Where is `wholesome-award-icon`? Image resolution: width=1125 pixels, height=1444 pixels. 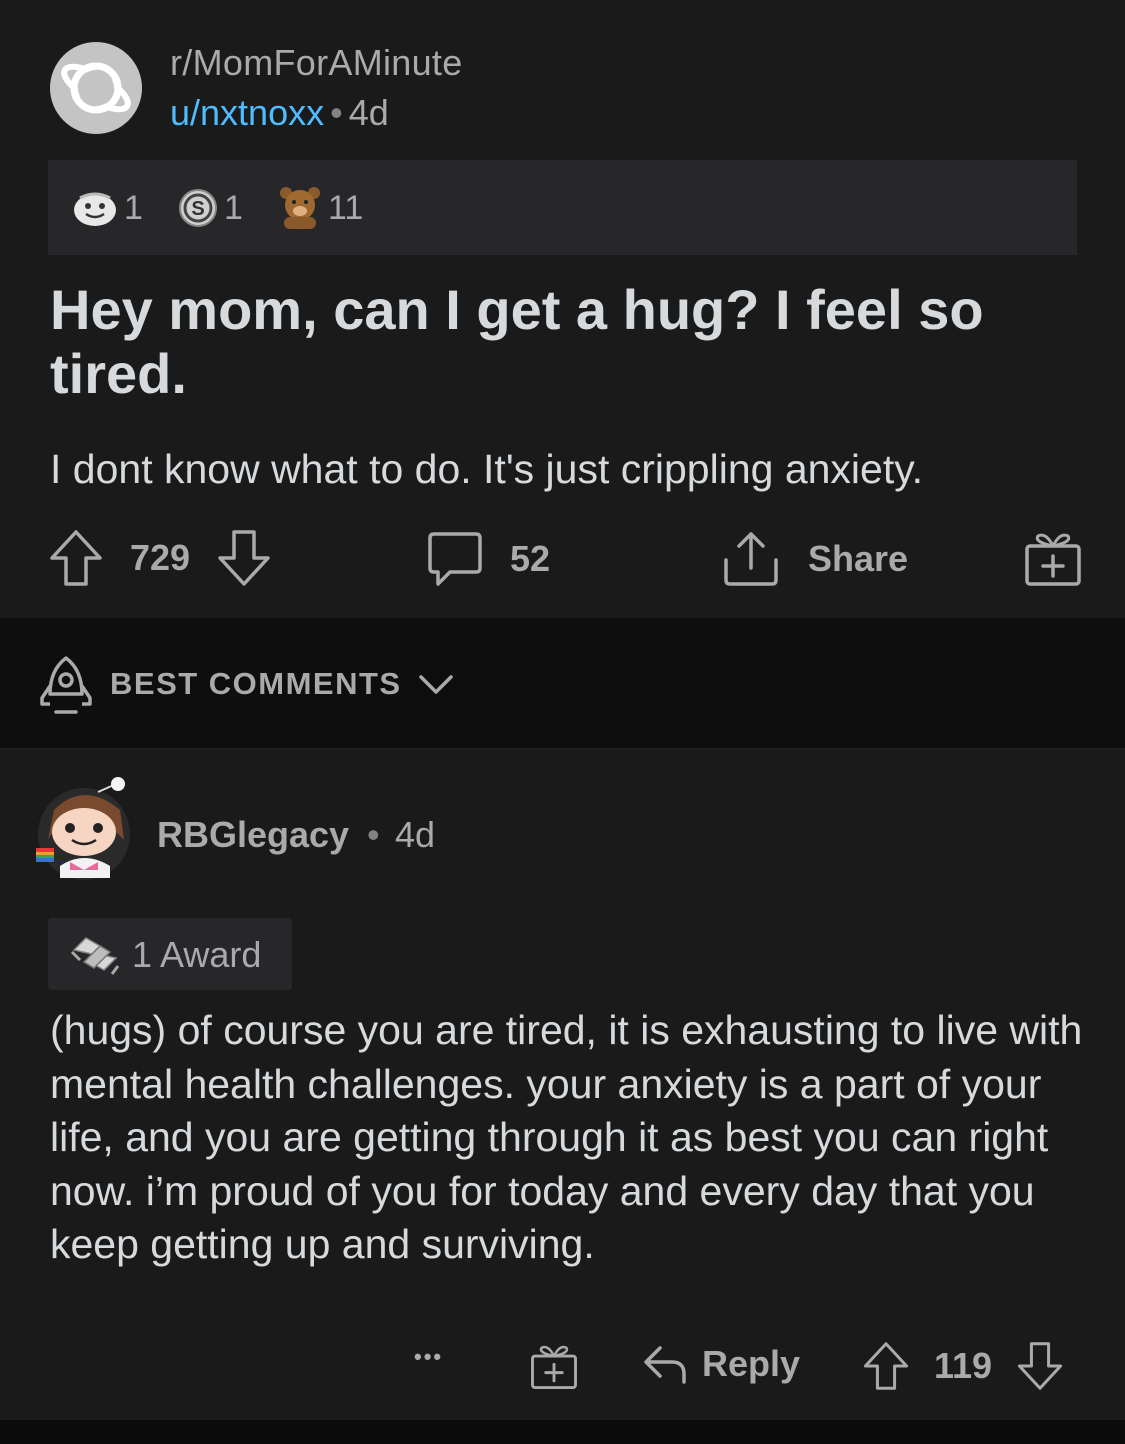
wholesome-award-icon is located at coordinates (95, 209).